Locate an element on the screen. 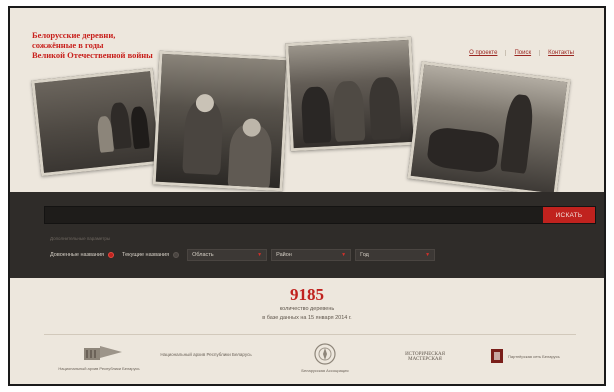 The width and height of the screenshot is (614, 392). partner-1: Национальный архив Республики Беларусь is located at coordinates (99, 356).